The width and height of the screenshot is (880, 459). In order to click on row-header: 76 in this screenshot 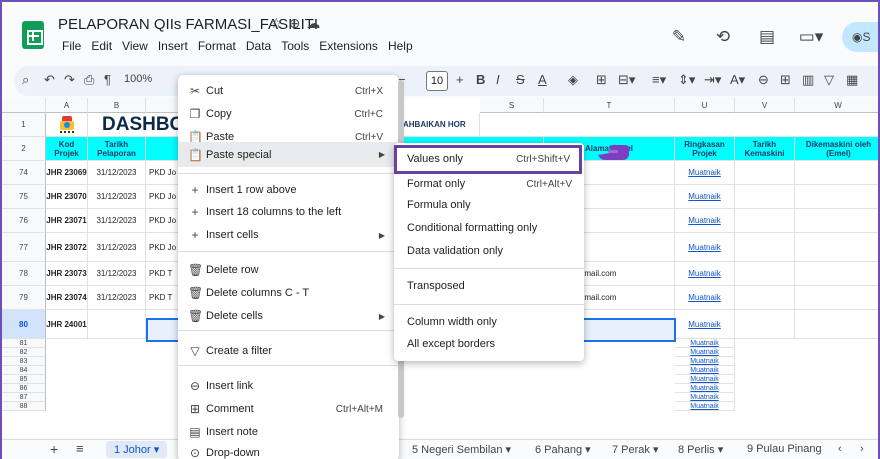, I will do `click(24, 221)`.